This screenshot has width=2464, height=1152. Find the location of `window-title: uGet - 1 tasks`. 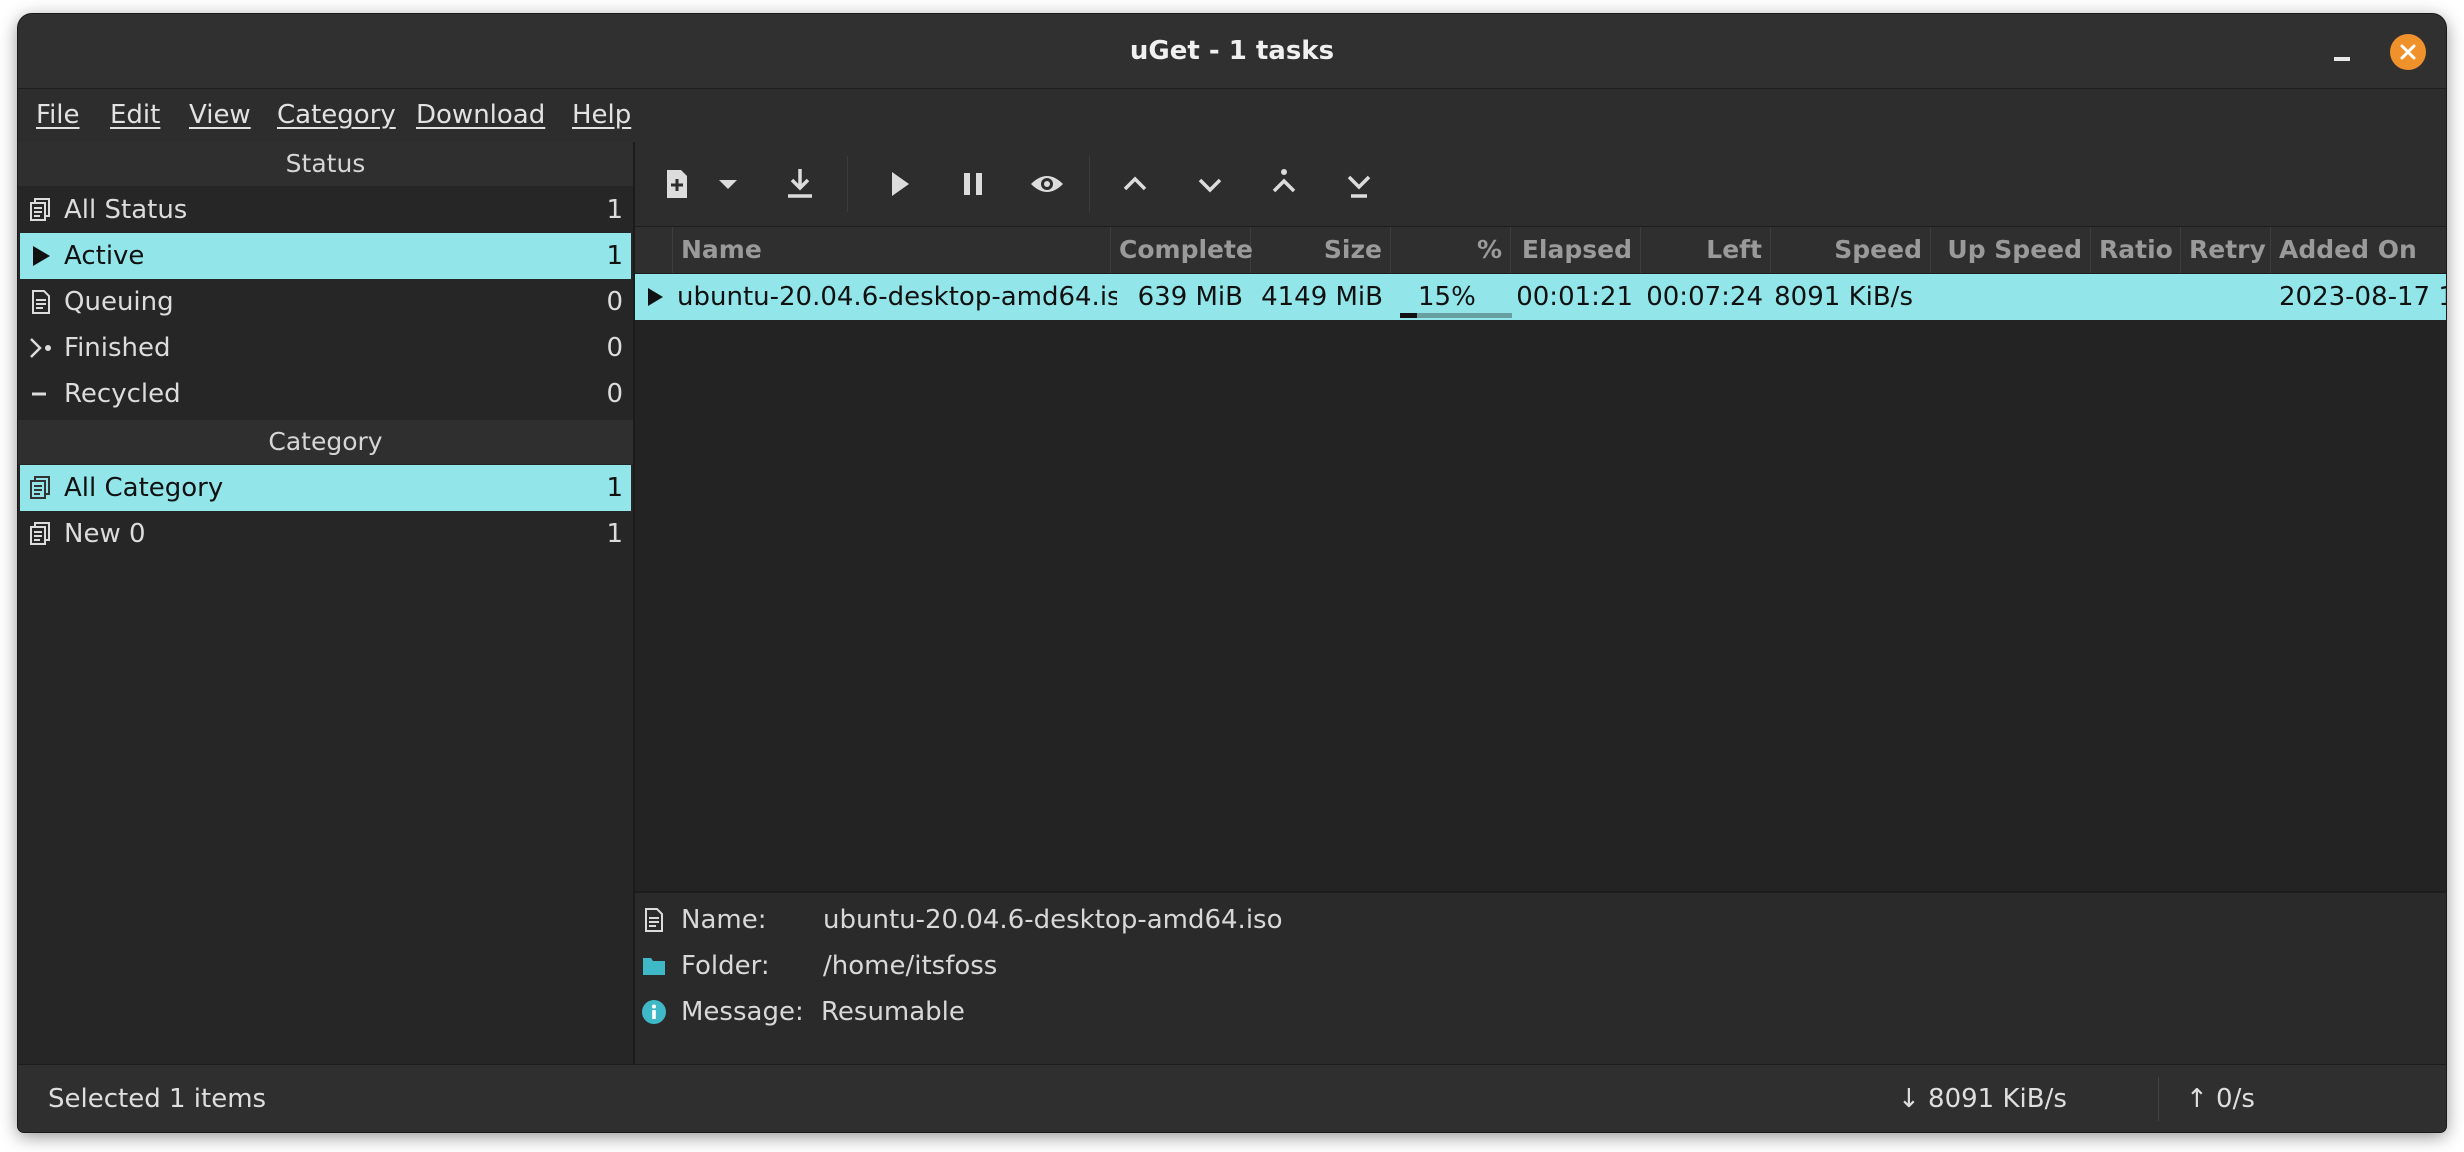

window-title: uGet - 1 tasks is located at coordinates (1232, 51).